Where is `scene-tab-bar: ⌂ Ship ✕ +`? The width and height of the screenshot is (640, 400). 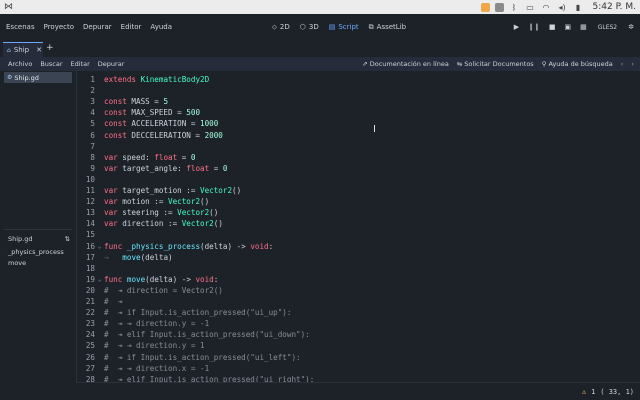 scene-tab-bar: ⌂ Ship ✕ + is located at coordinates (320, 48).